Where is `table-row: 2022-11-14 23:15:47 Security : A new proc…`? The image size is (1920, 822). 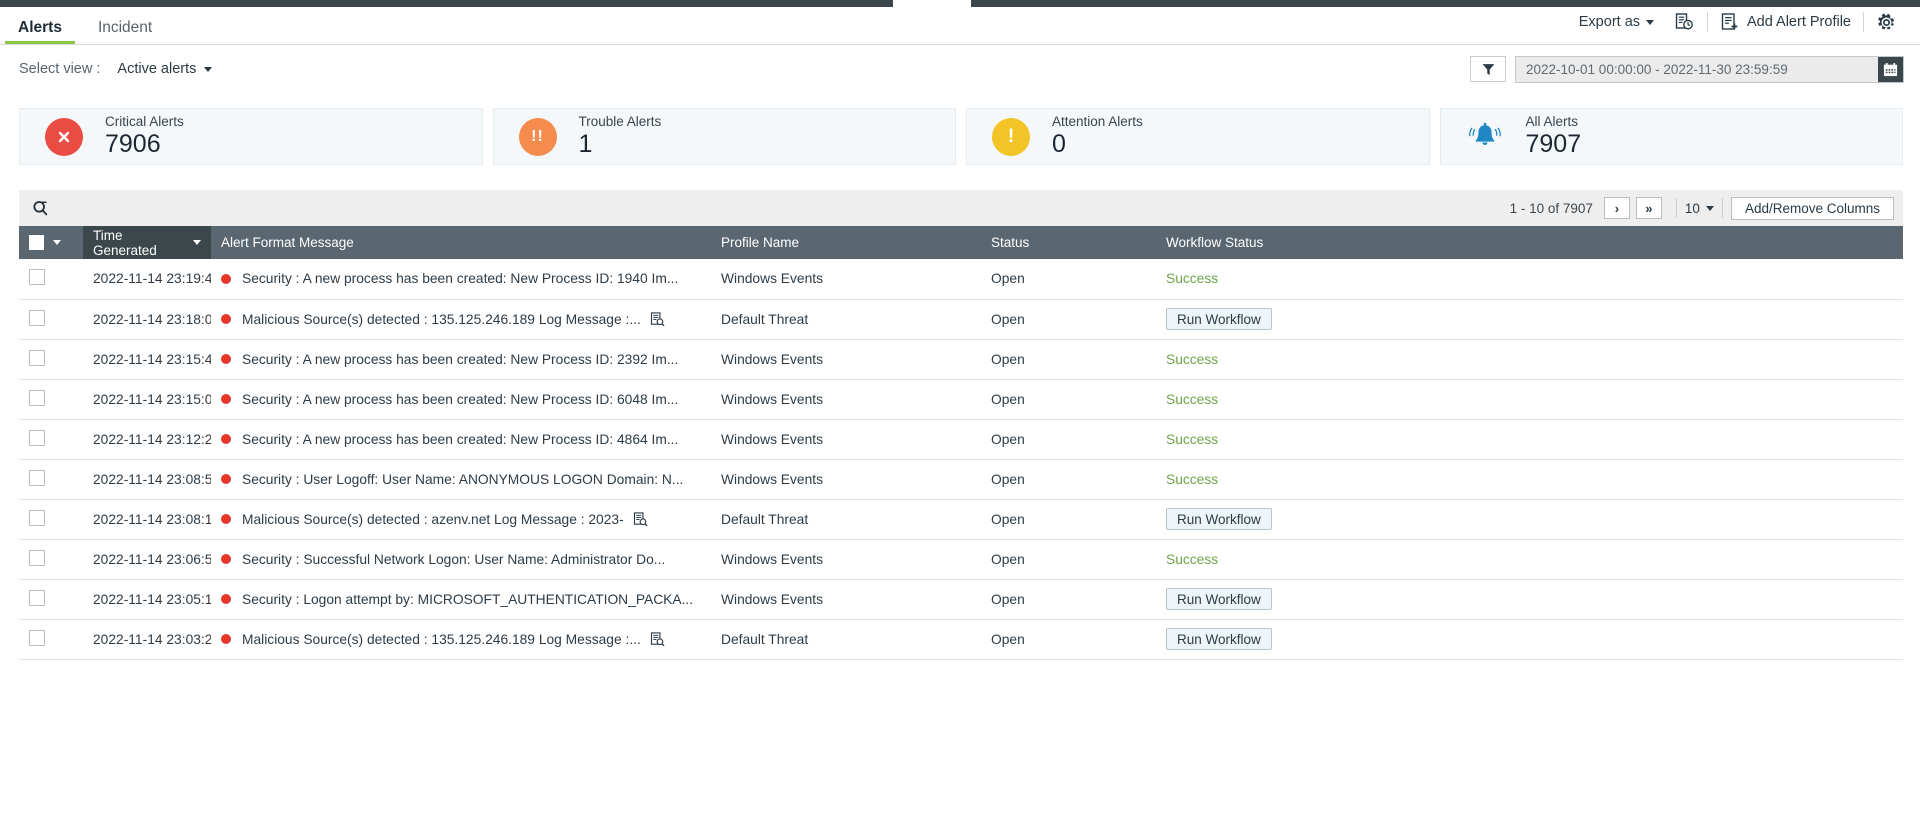
table-row: 2022-11-14 23:15:47 Security : A new proc… is located at coordinates (961, 359).